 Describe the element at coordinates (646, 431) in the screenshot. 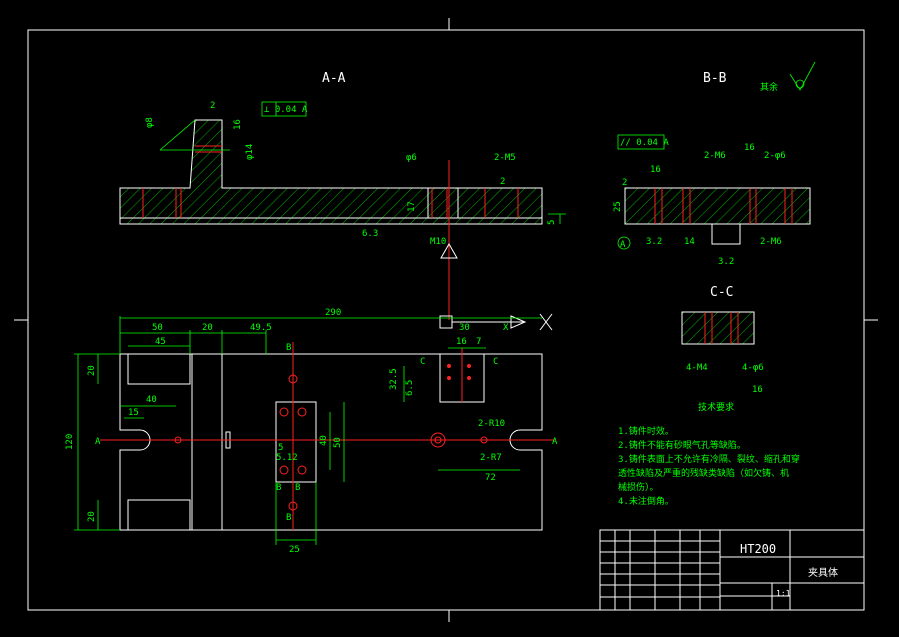

I see `tech-item-1: 1.铸件时效。` at that location.